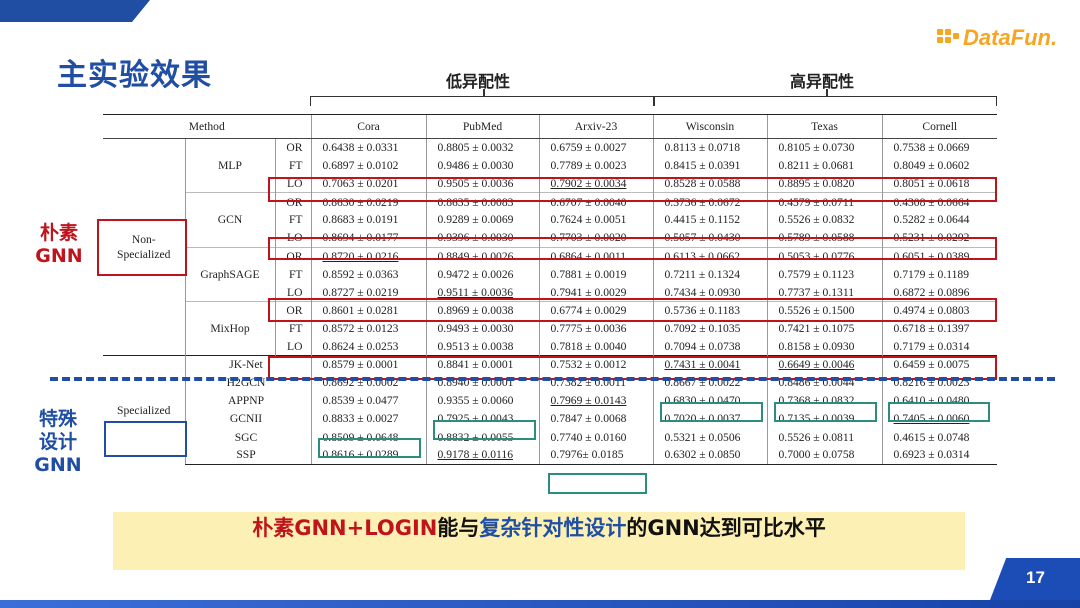 This screenshot has height=608, width=1080. Describe the element at coordinates (597, 483) in the screenshot. I see `highlight-ssp-arxiv` at that location.